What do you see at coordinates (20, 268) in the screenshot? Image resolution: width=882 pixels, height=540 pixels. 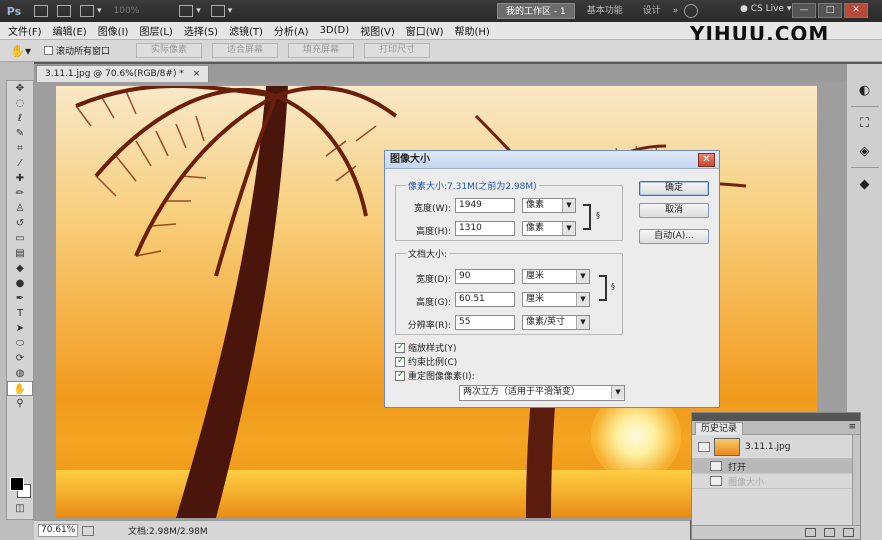 I see `blur-tool-icon: ◆` at bounding box center [20, 268].